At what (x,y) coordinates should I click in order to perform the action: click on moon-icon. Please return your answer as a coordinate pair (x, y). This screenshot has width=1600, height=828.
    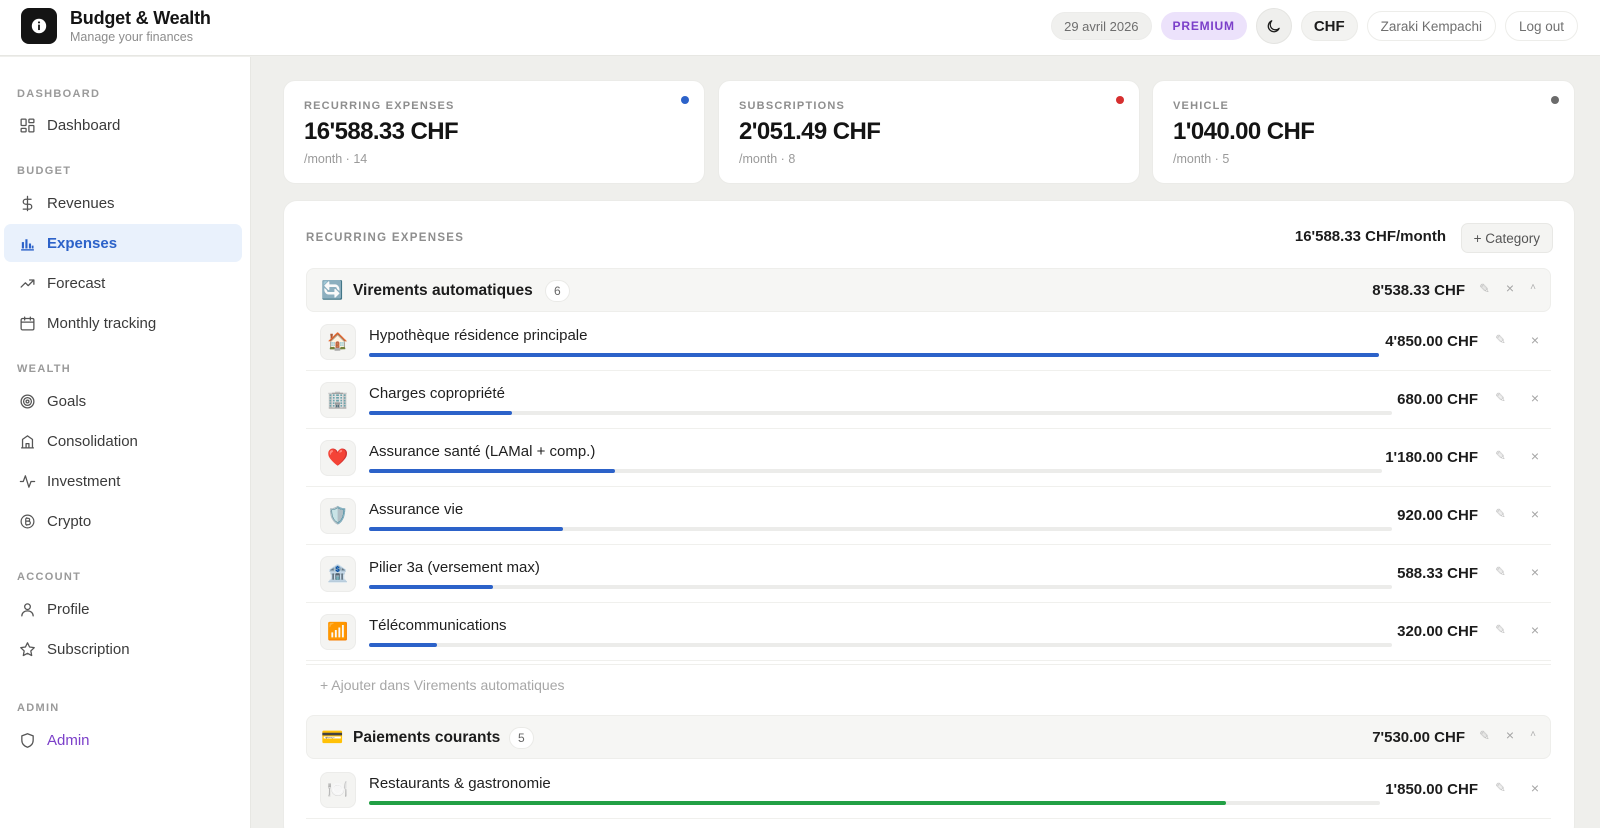
    Looking at the image, I should click on (1274, 25).